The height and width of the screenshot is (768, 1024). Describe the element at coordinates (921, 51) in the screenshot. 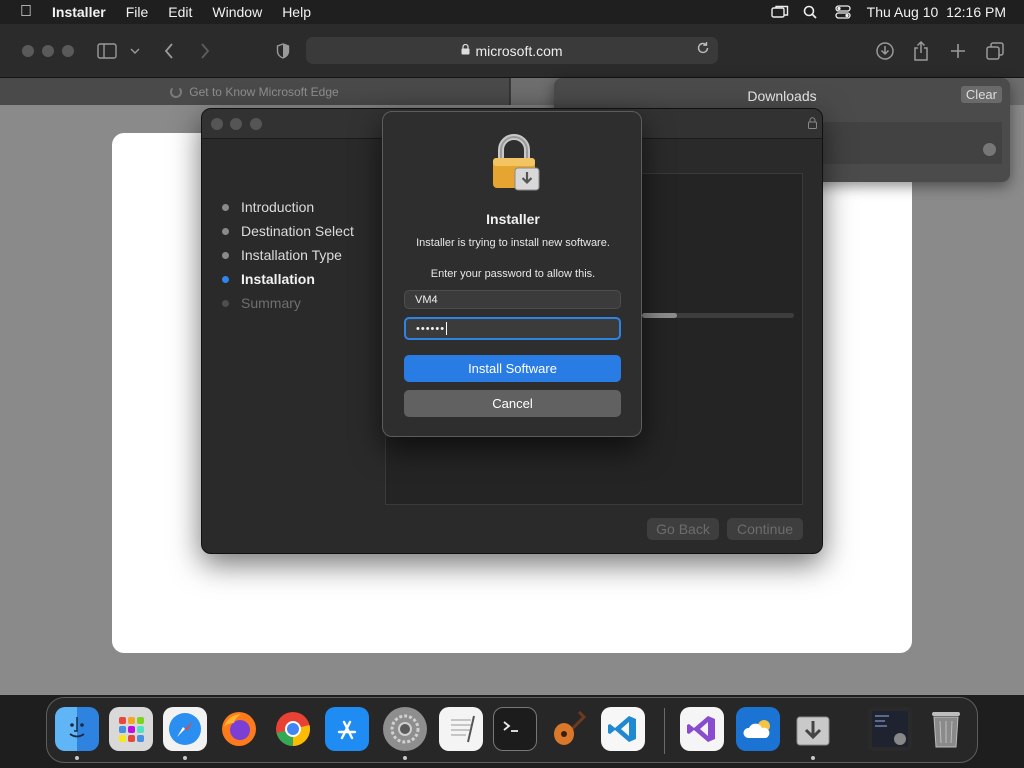

I see `share-icon` at that location.